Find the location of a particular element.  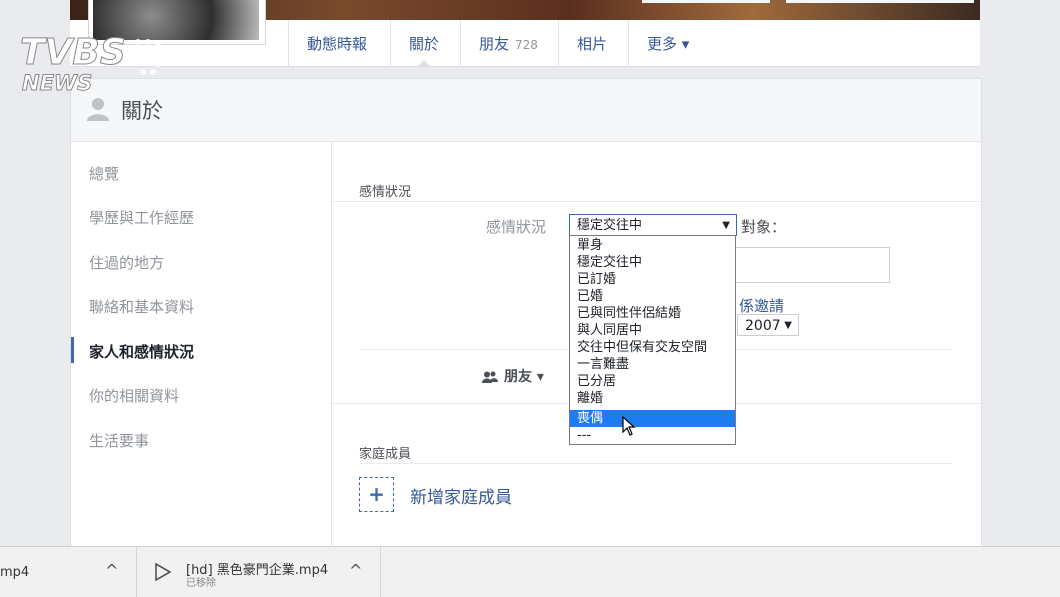

option-separated: 已分居 is located at coordinates (652, 381).